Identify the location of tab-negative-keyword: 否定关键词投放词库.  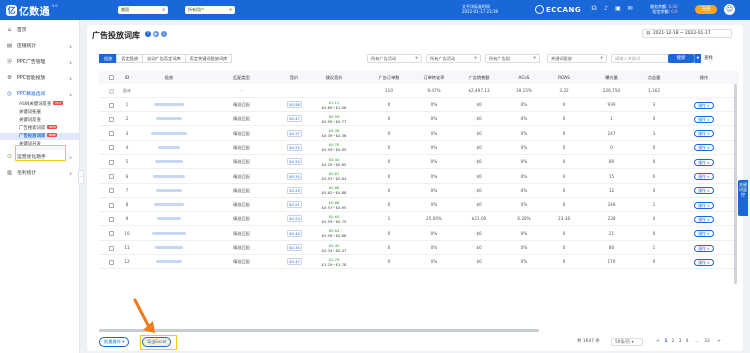
(208, 58).